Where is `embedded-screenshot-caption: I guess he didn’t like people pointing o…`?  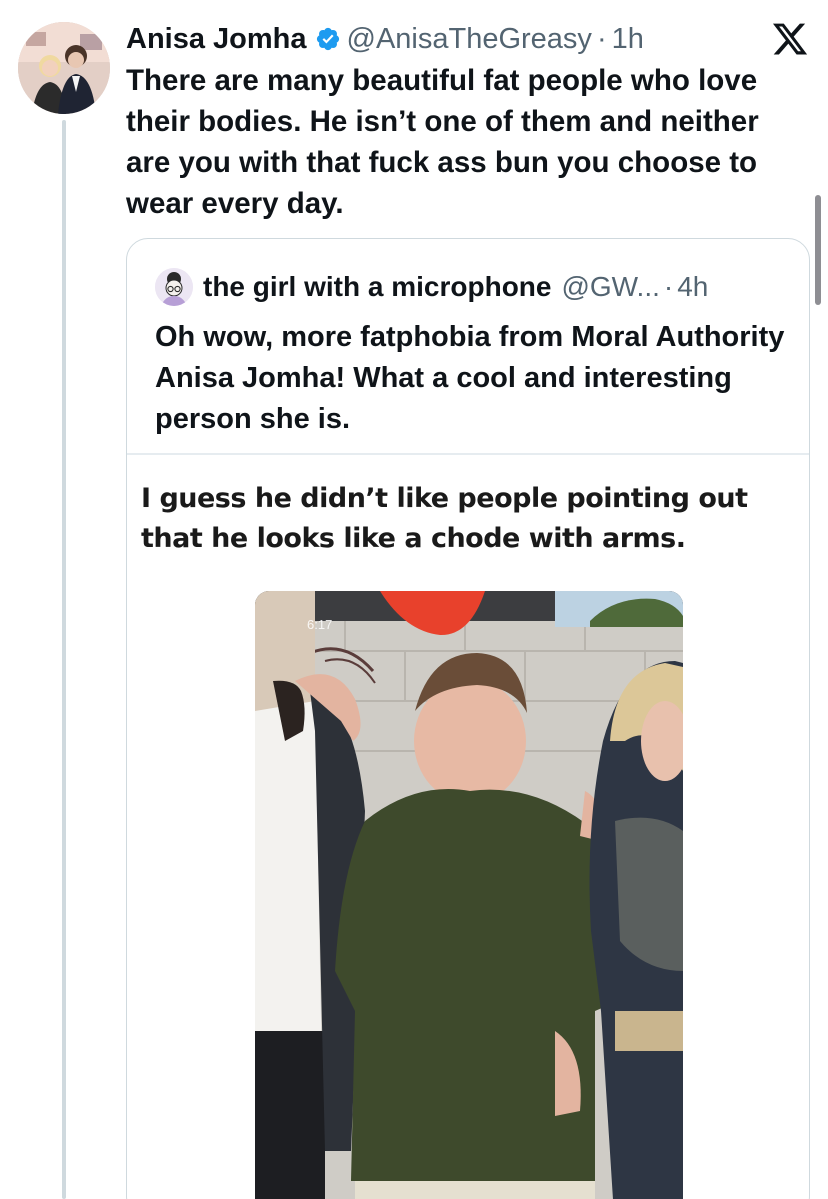
embedded-screenshot-caption: I guess he didn’t like people pointing o… is located at coordinates (444, 518).